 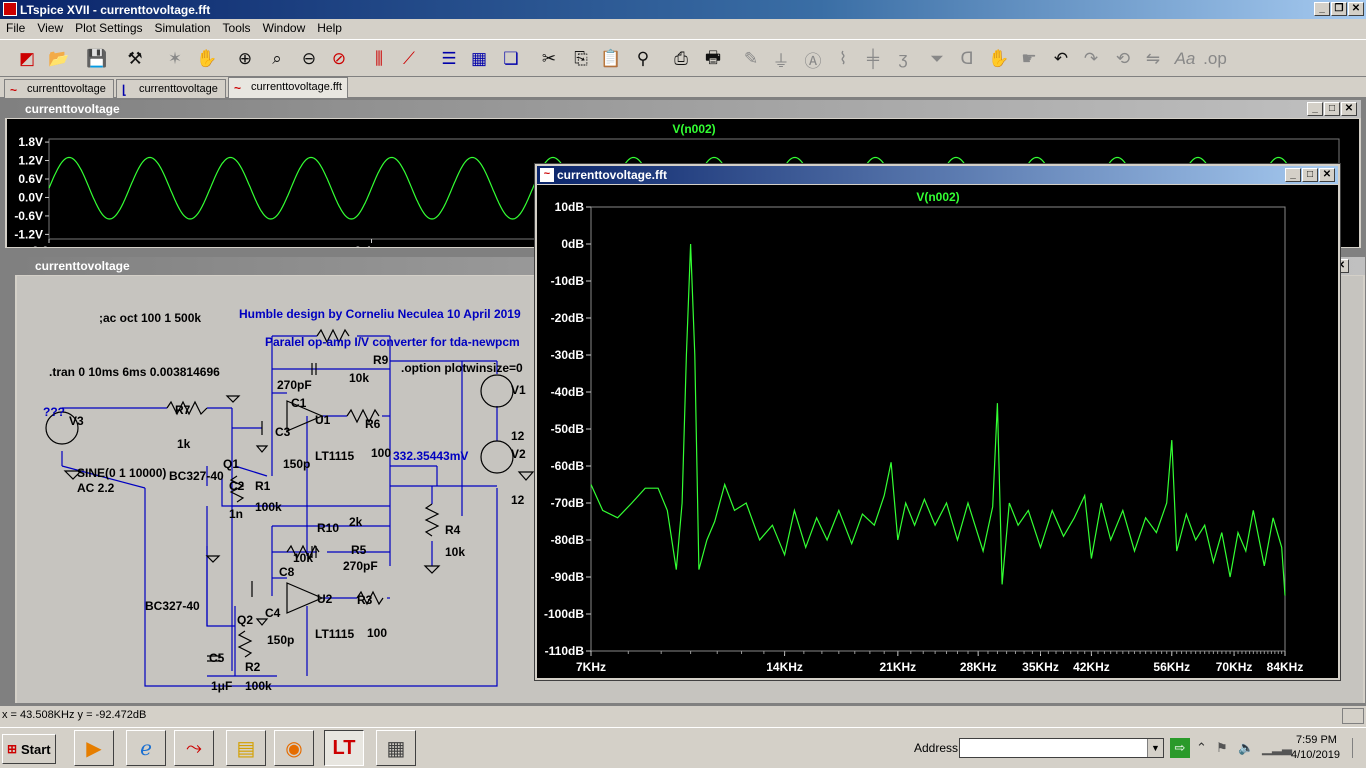 What do you see at coordinates (643, 59) in the screenshot?
I see `find-icon: ⚲` at bounding box center [643, 59].